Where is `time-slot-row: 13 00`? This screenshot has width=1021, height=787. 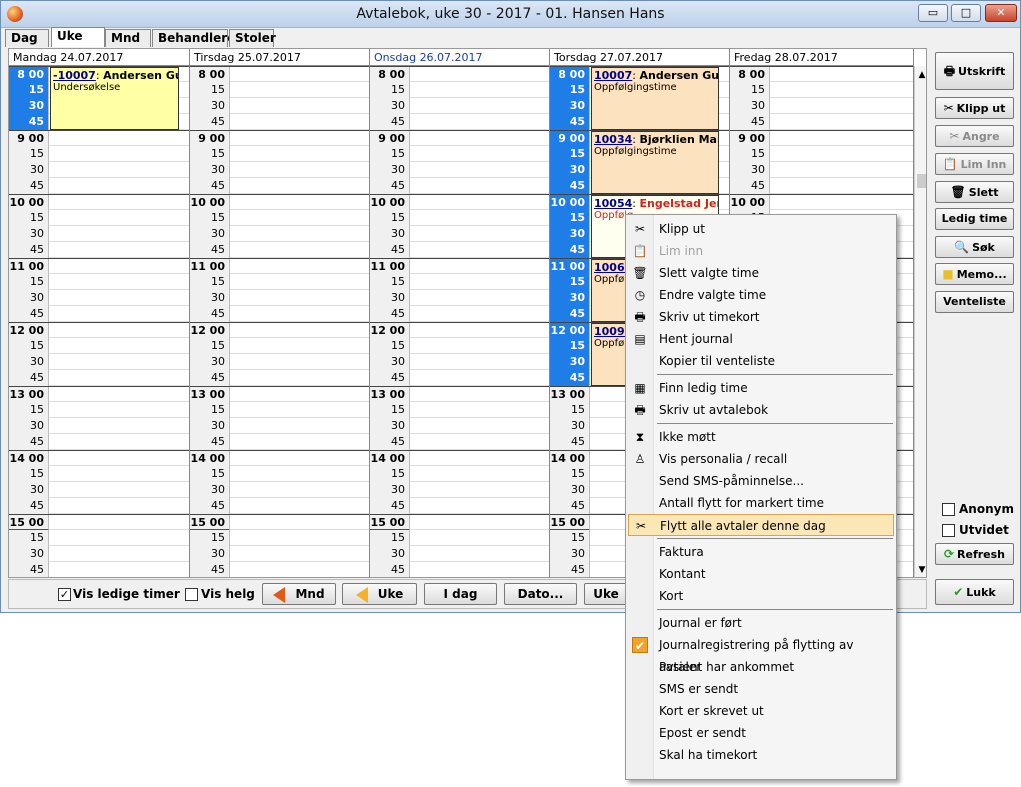 time-slot-row: 13 00 is located at coordinates (459, 394).